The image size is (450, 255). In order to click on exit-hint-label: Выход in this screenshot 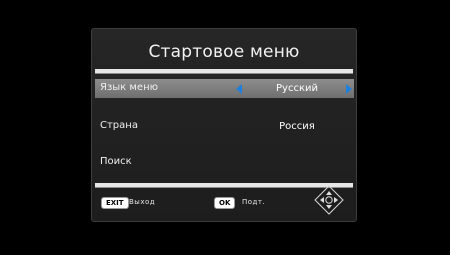, I will do `click(142, 202)`.